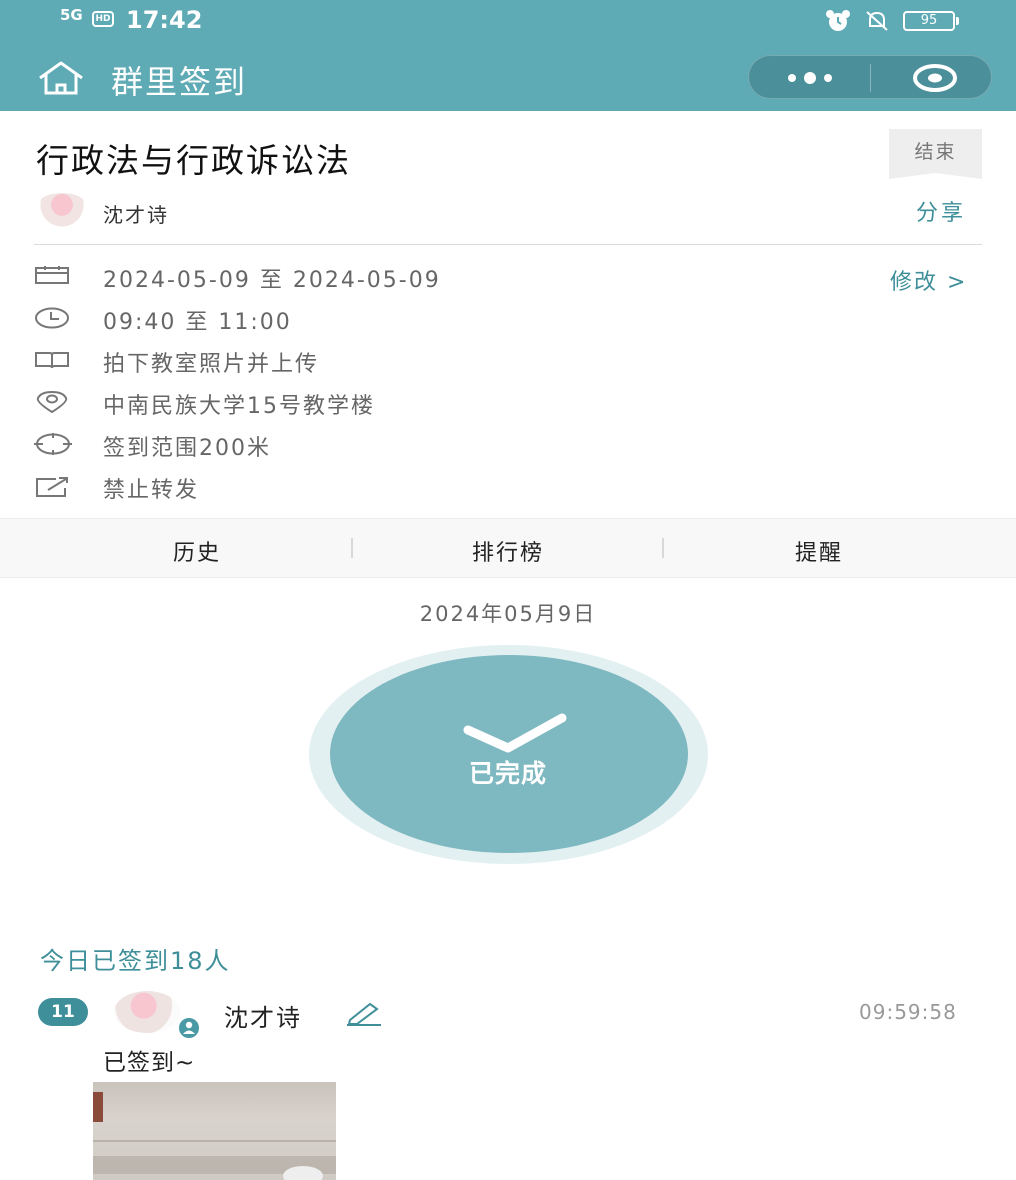 Image resolution: width=1016 pixels, height=1180 pixels. Describe the element at coordinates (71, 15) in the screenshot. I see `network-indicator: 5G` at that location.